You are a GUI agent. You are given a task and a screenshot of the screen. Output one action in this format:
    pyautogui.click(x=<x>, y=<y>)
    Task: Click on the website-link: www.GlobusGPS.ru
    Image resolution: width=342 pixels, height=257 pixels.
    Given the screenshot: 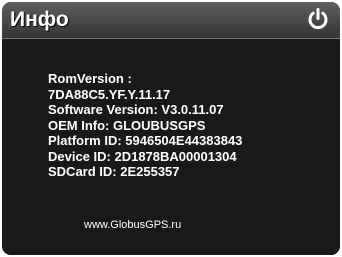 What is the action you would take?
    pyautogui.click(x=133, y=225)
    